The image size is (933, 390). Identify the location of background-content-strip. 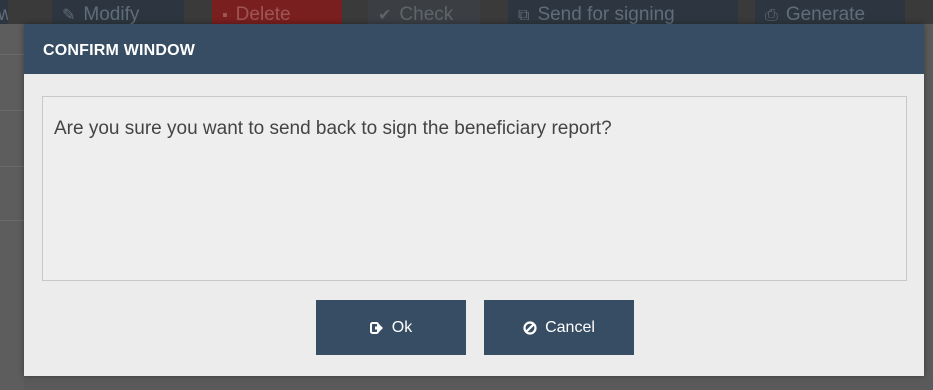
(12, 207).